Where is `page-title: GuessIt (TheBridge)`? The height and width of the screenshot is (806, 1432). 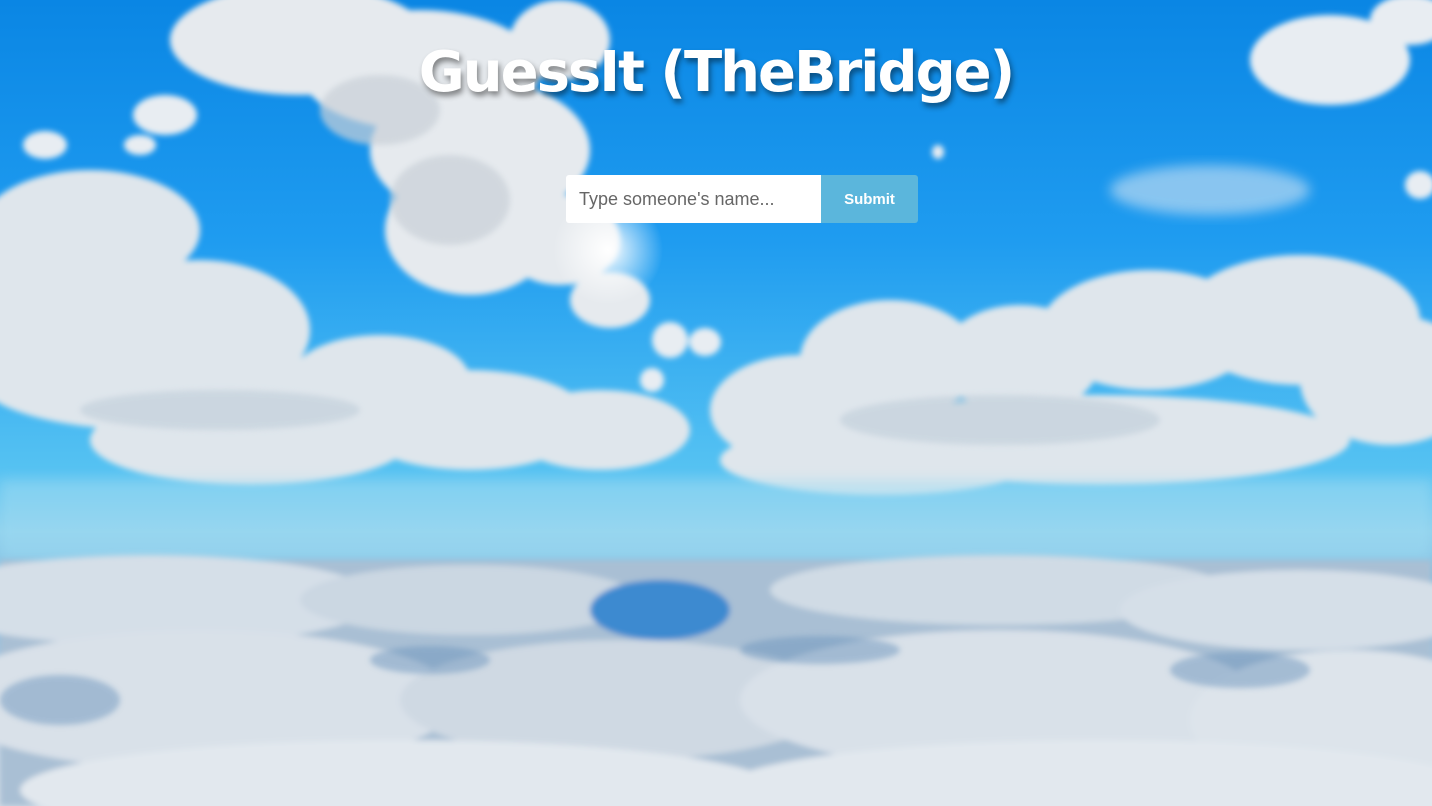
page-title: GuessIt (TheBridge) is located at coordinates (716, 72).